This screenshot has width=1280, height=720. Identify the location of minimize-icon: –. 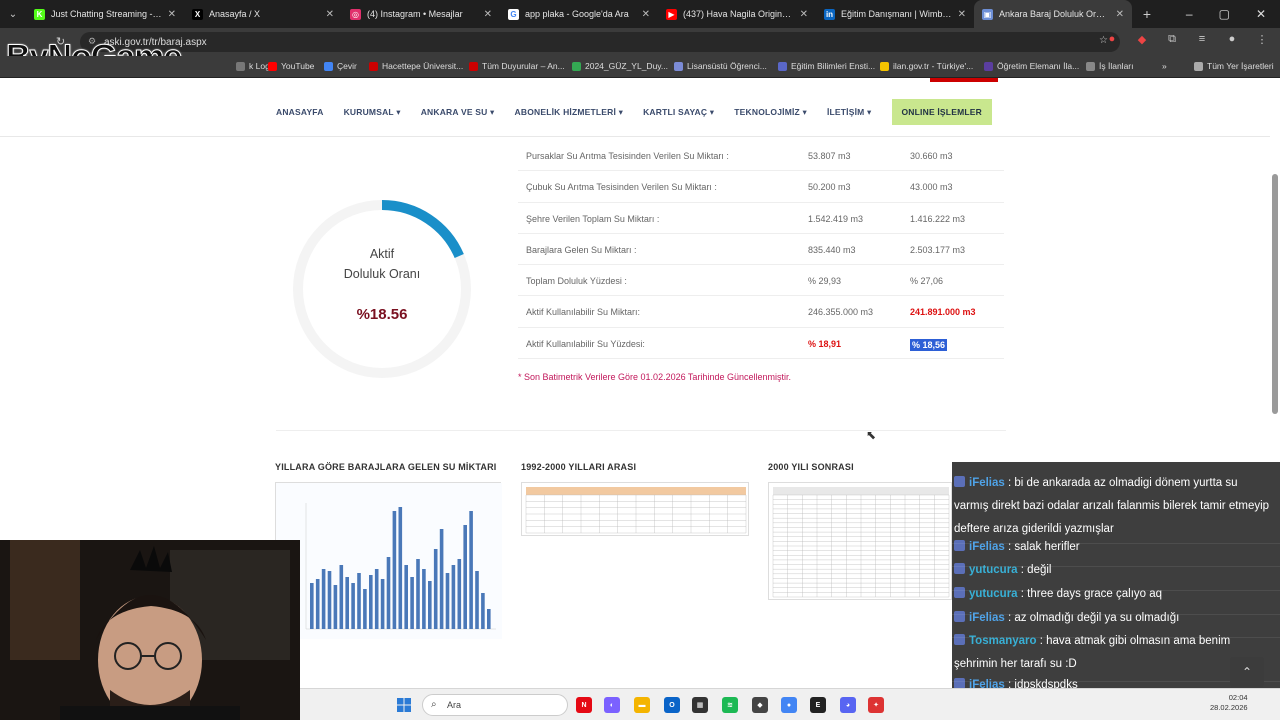
(1189, 14).